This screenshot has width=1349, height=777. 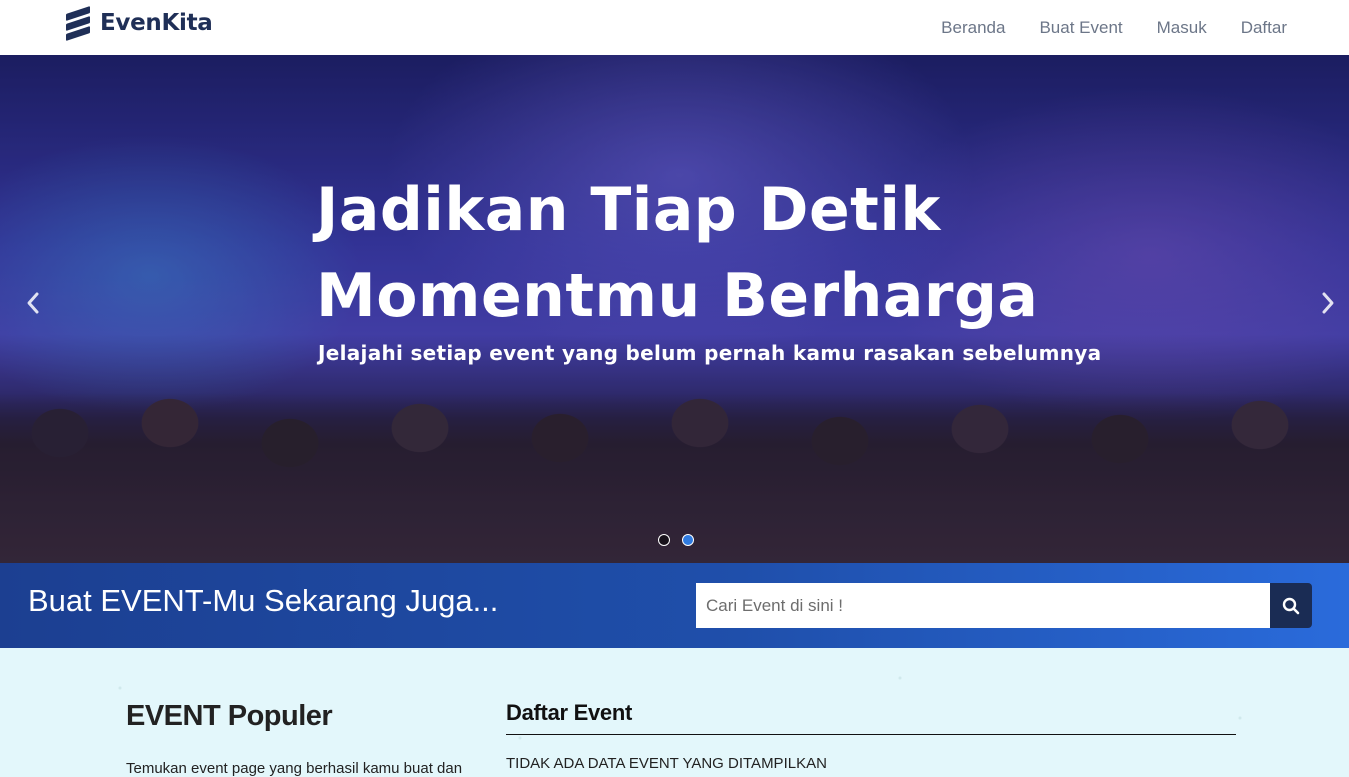 I want to click on nav-item-masuk: Masuk, so click(x=1182, y=28).